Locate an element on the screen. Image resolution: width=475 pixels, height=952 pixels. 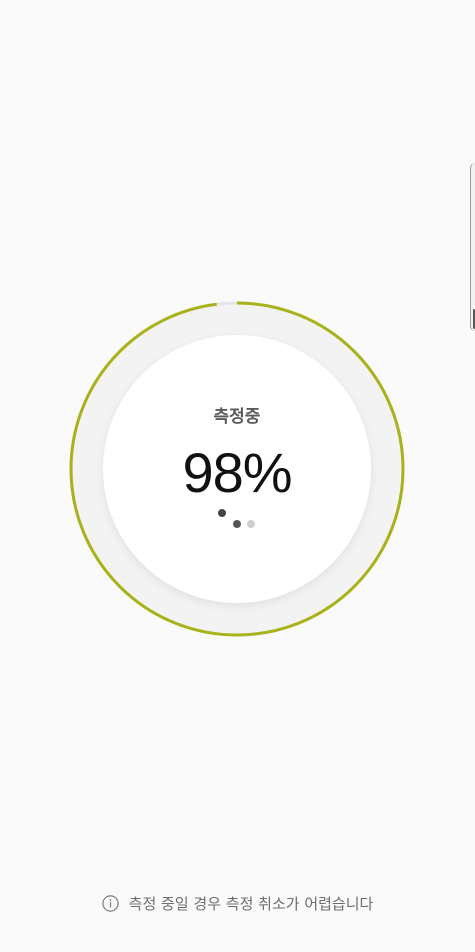
edge-panel-handle is located at coordinates (472, 247).